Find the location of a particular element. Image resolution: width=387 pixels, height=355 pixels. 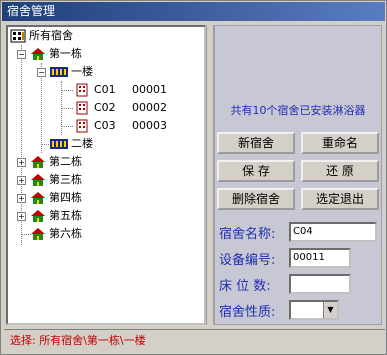

tree-root-label: 所有宿舍 is located at coordinates (51, 35).